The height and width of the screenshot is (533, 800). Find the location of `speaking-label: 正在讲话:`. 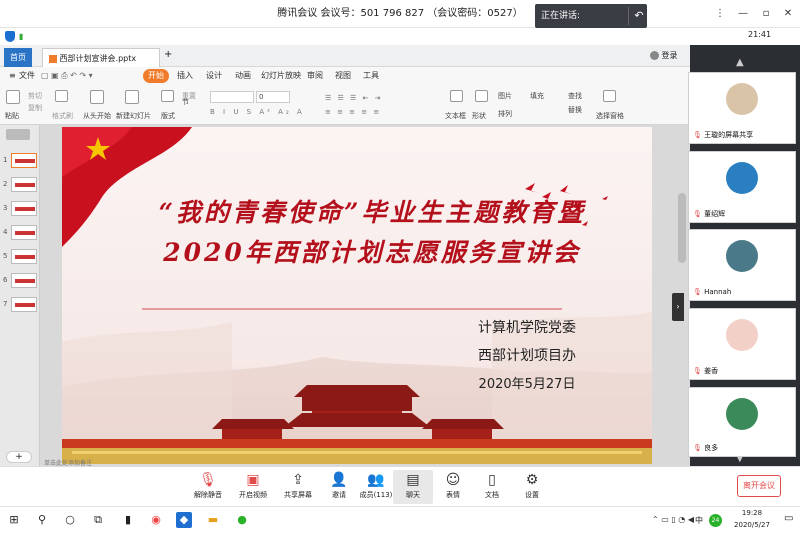

speaking-label: 正在讲话: is located at coordinates (561, 16).